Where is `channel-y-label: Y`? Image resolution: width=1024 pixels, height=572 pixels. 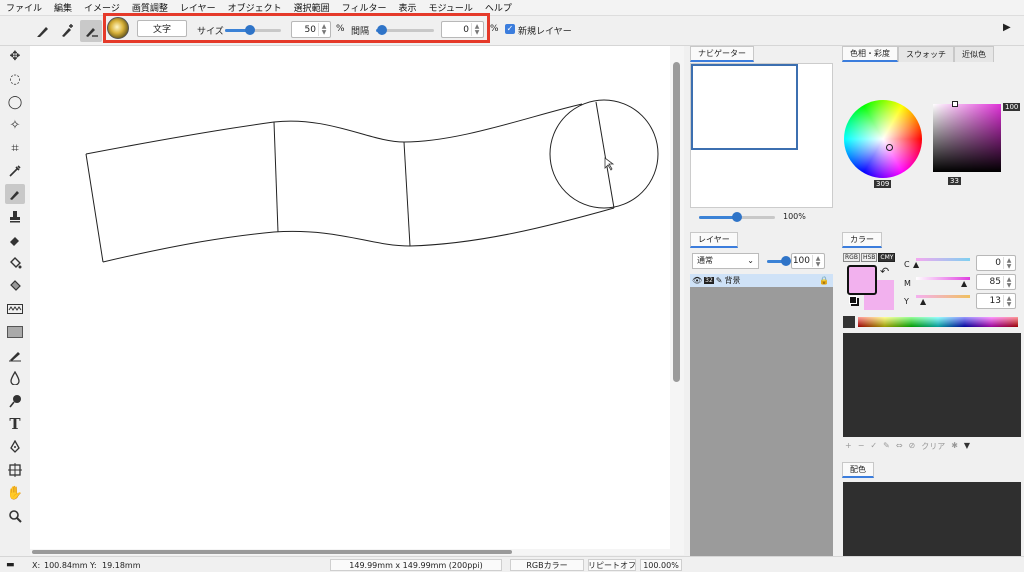
channel-y-label: Y is located at coordinates (906, 301).